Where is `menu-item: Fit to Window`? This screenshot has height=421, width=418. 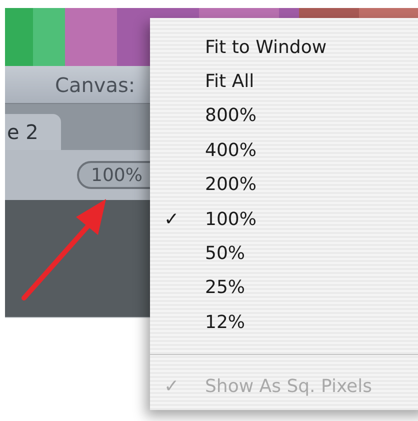 menu-item: Fit to Window is located at coordinates (284, 47).